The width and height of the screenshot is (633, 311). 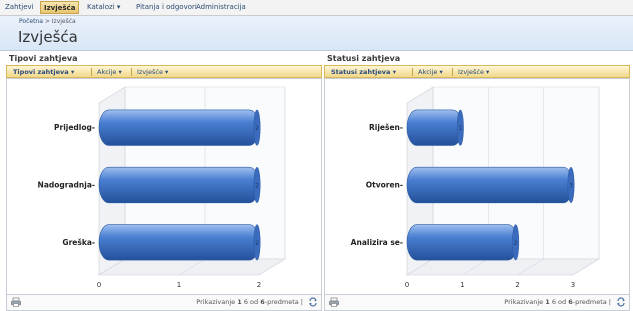 What do you see at coordinates (363, 72) in the screenshot?
I see `toolbar-menu-statusi-zahtjeva: Statusi zahtjeva ▾` at bounding box center [363, 72].